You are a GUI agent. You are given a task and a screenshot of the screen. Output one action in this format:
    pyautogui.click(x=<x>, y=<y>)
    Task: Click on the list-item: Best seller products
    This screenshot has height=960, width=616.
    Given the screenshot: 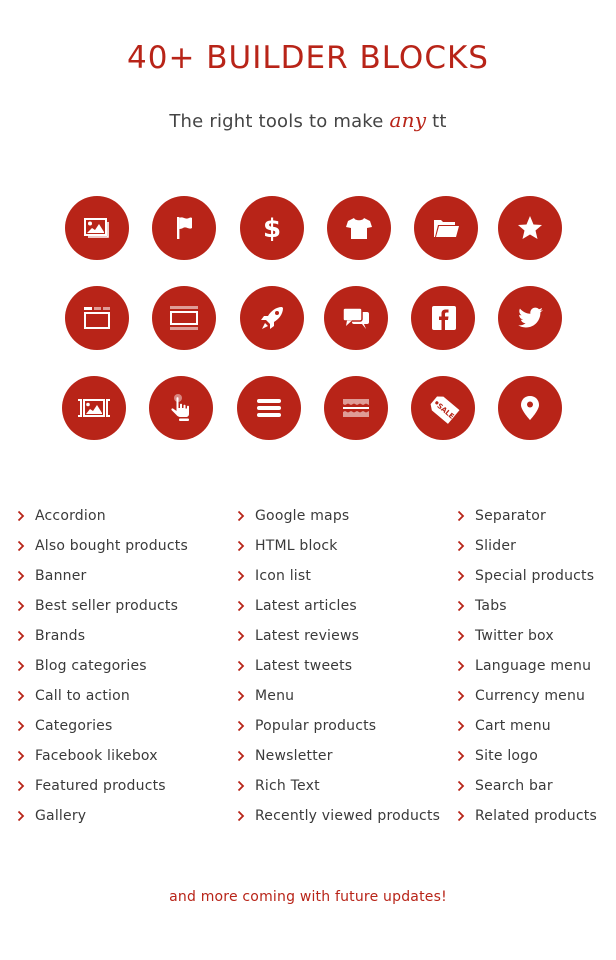 What is the action you would take?
    pyautogui.click(x=126, y=611)
    